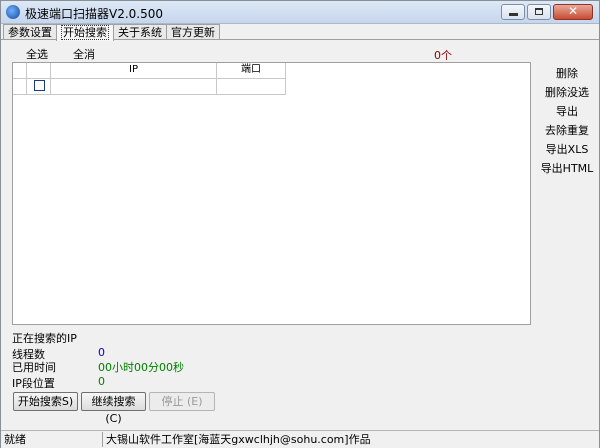 The width and height of the screenshot is (600, 448). I want to click on tab-settings-label: 参数设置, so click(30, 32).